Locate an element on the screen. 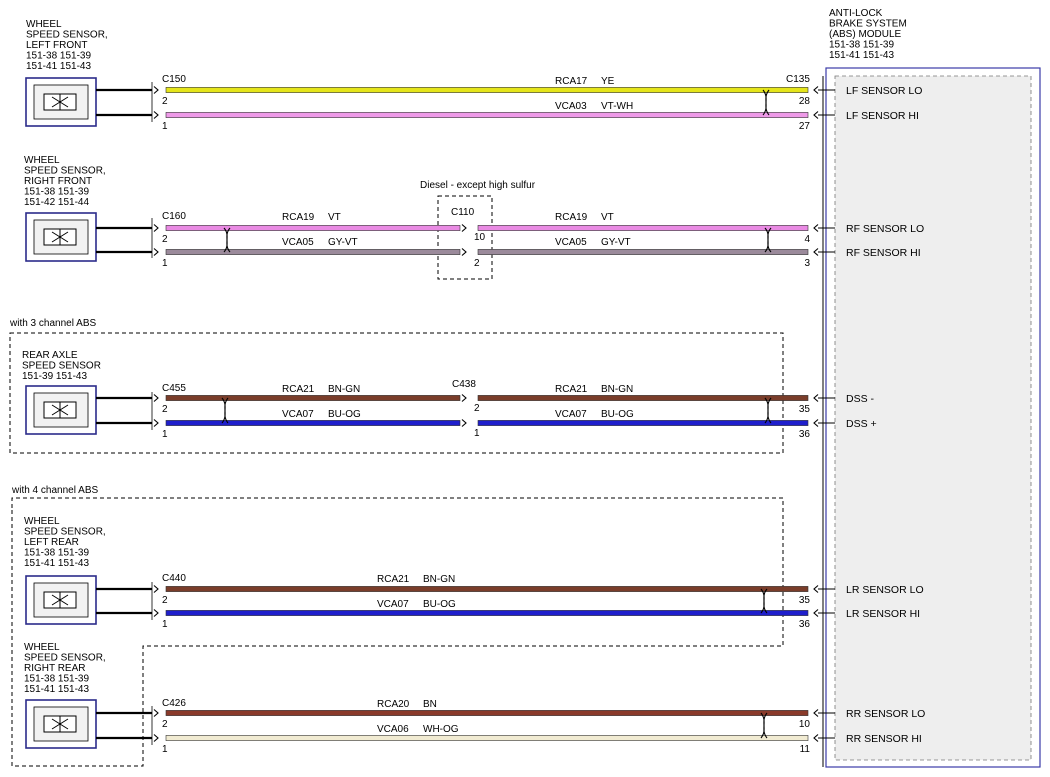 The height and width of the screenshot is (777, 1050). rf-hi-b-circuit: VCA05 is located at coordinates (571, 242).